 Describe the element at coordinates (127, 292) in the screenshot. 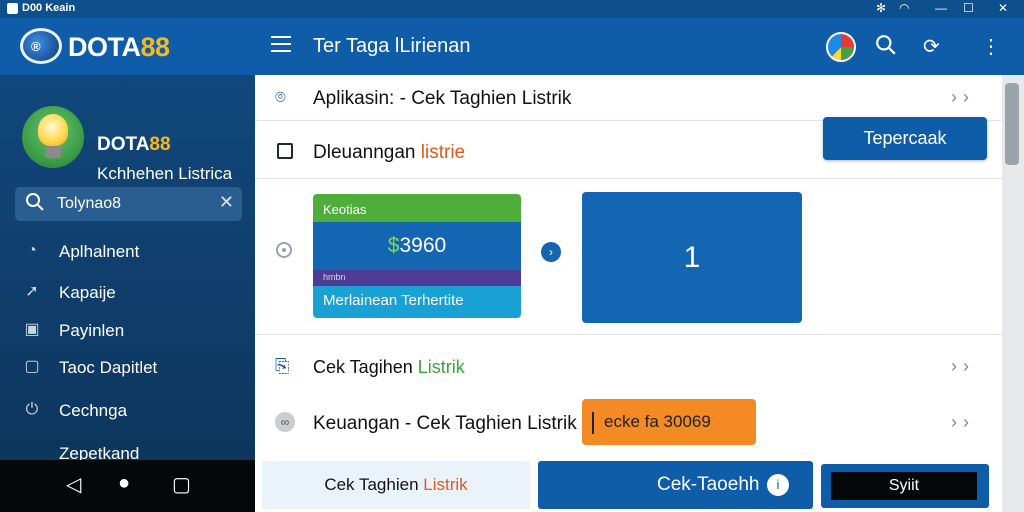

I see `sidebar-item-kapaije: ➚ Kapaije` at that location.